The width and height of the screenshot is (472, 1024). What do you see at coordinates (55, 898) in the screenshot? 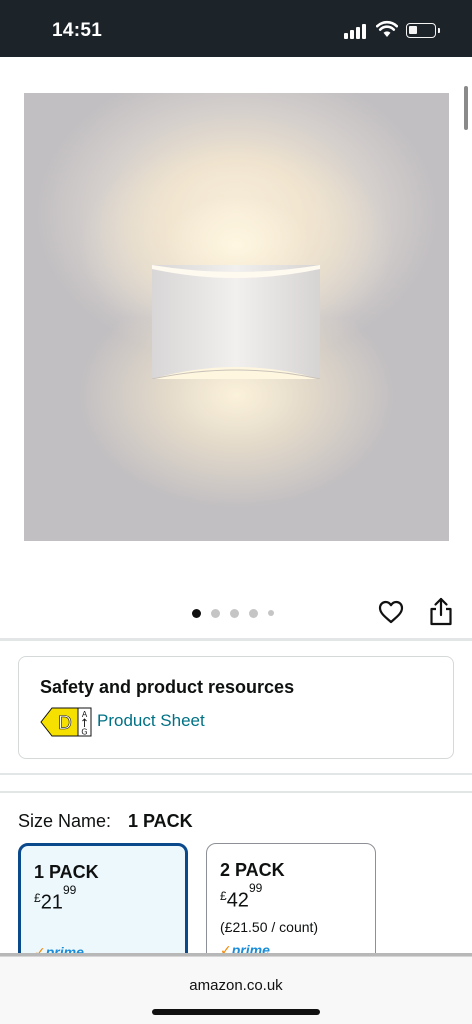
I see `option-price: £2199` at bounding box center [55, 898].